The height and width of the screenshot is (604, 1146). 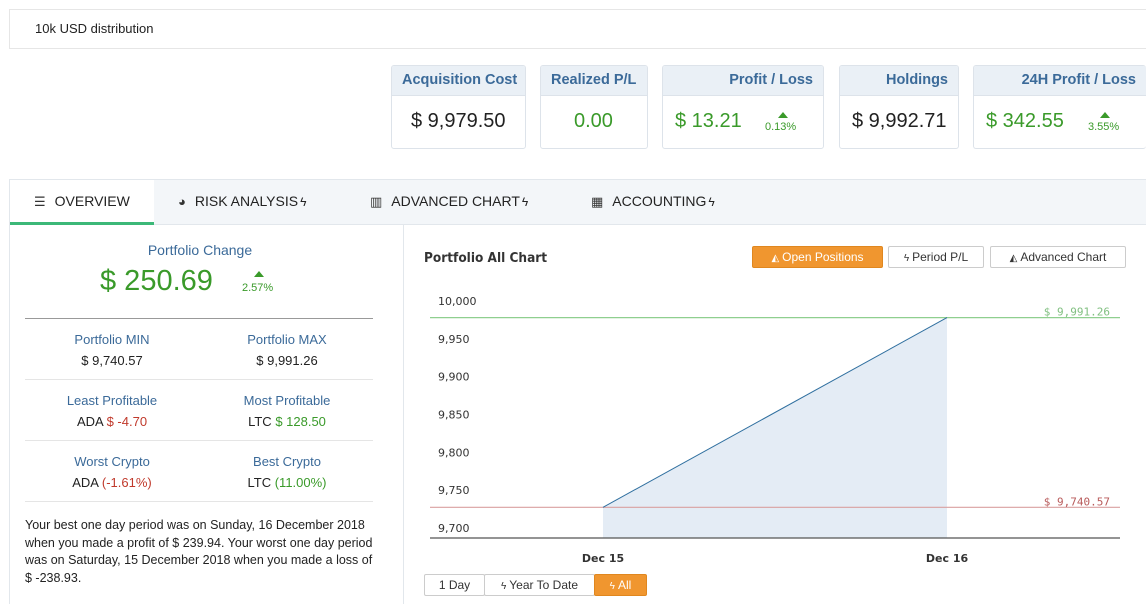 What do you see at coordinates (112, 400) in the screenshot?
I see `least-profitable-label: Least Profitable` at bounding box center [112, 400].